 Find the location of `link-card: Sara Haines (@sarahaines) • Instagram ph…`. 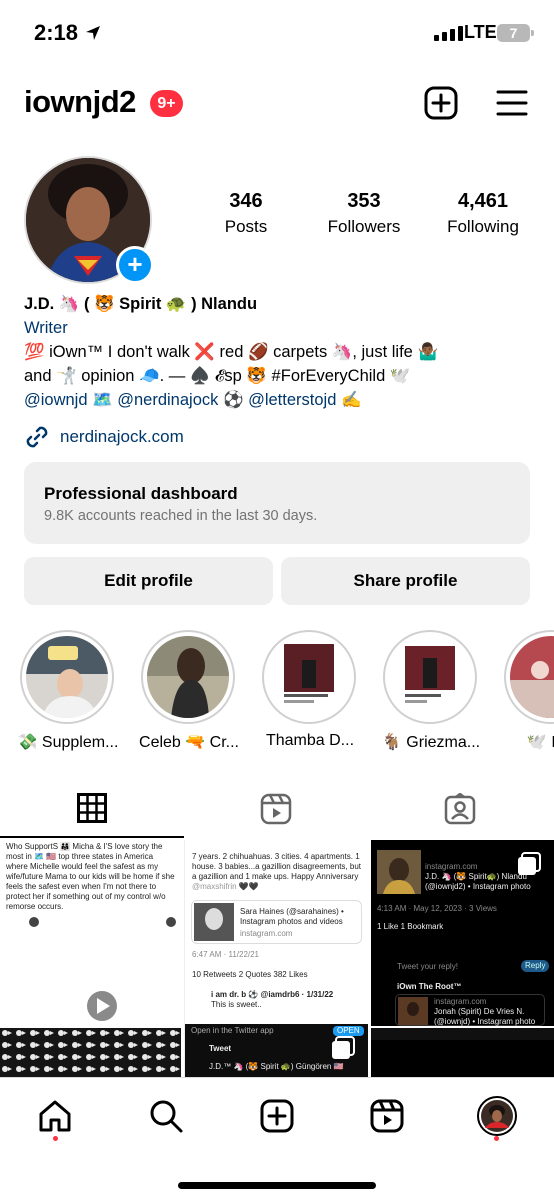

link-card: Sara Haines (@sarahaines) • Instagram ph… is located at coordinates (276, 922).